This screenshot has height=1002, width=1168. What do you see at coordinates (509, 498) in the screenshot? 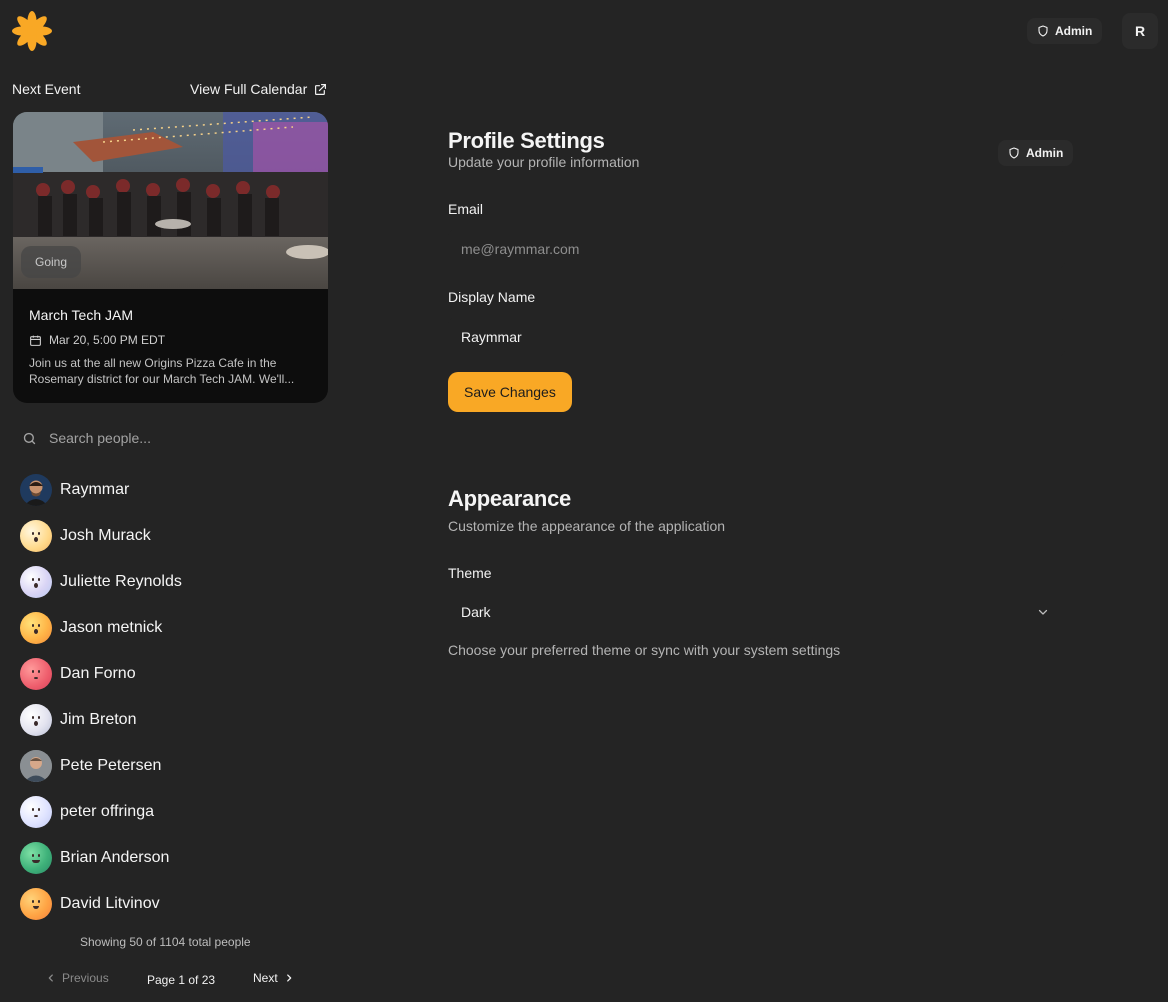
I see `appearance-title: Appearance` at bounding box center [509, 498].